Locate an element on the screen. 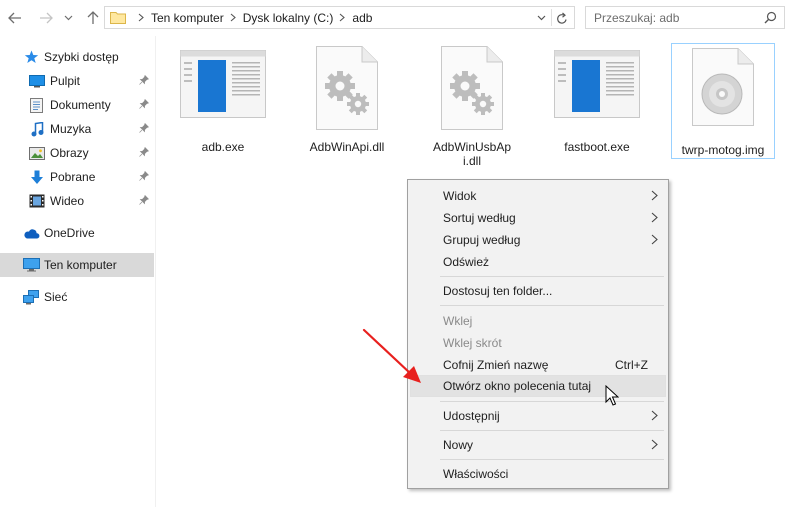 This screenshot has width=787, height=507. menu-item-label: Cofnij Zmień nazwę is located at coordinates (496, 365).